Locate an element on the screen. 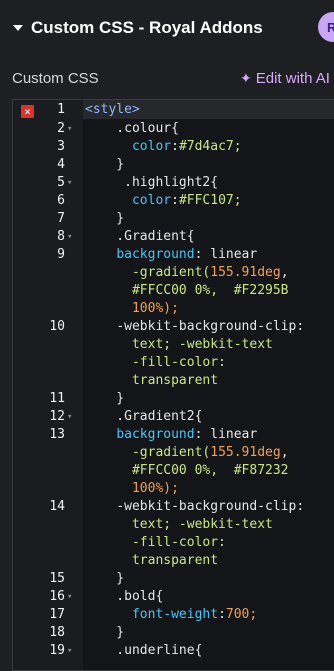 Image resolution: width=334 pixels, height=671 pixels. avatar: R is located at coordinates (326, 27).